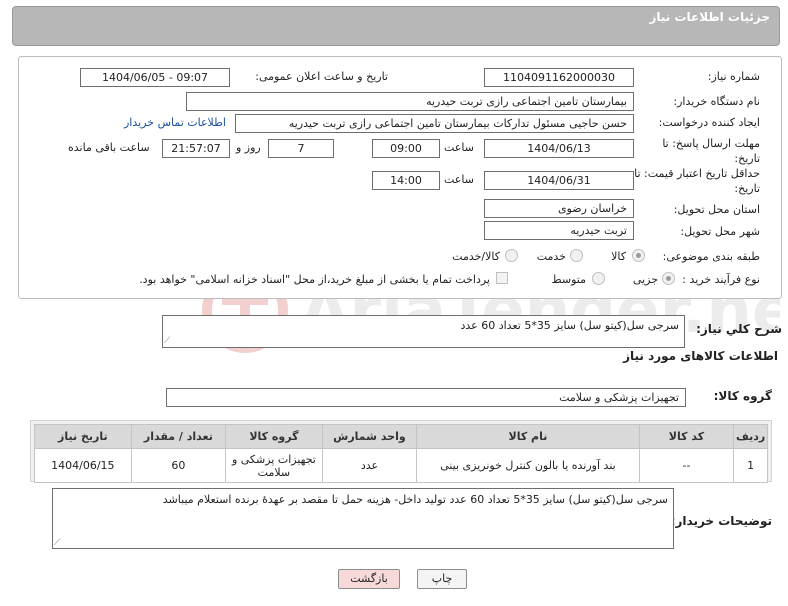 This screenshot has width=788, height=606. Describe the element at coordinates (618, 256) in the screenshot. I see `category-goods-label: کالا` at that location.